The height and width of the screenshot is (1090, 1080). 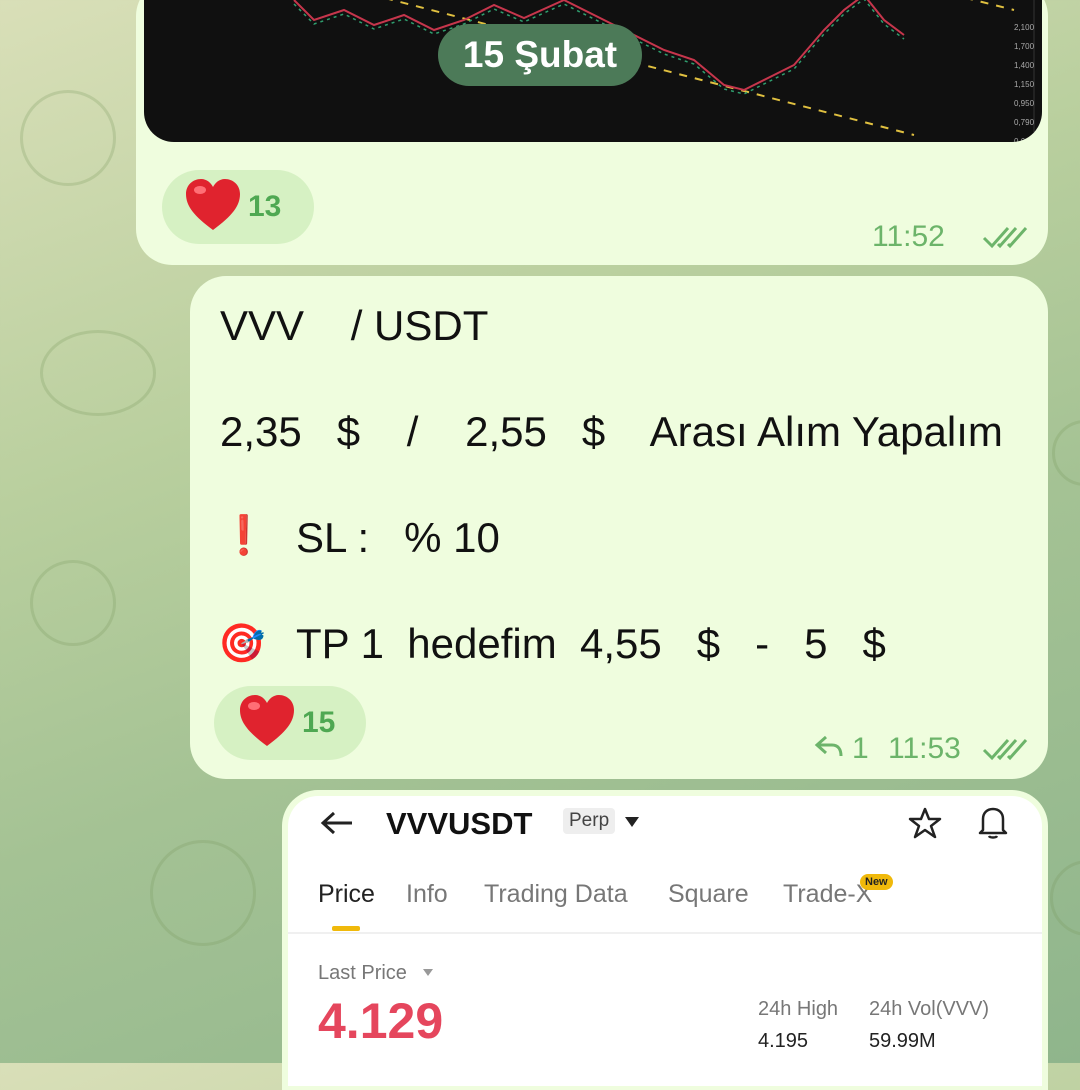 I want to click on back-arrow-icon, so click(x=336, y=823).